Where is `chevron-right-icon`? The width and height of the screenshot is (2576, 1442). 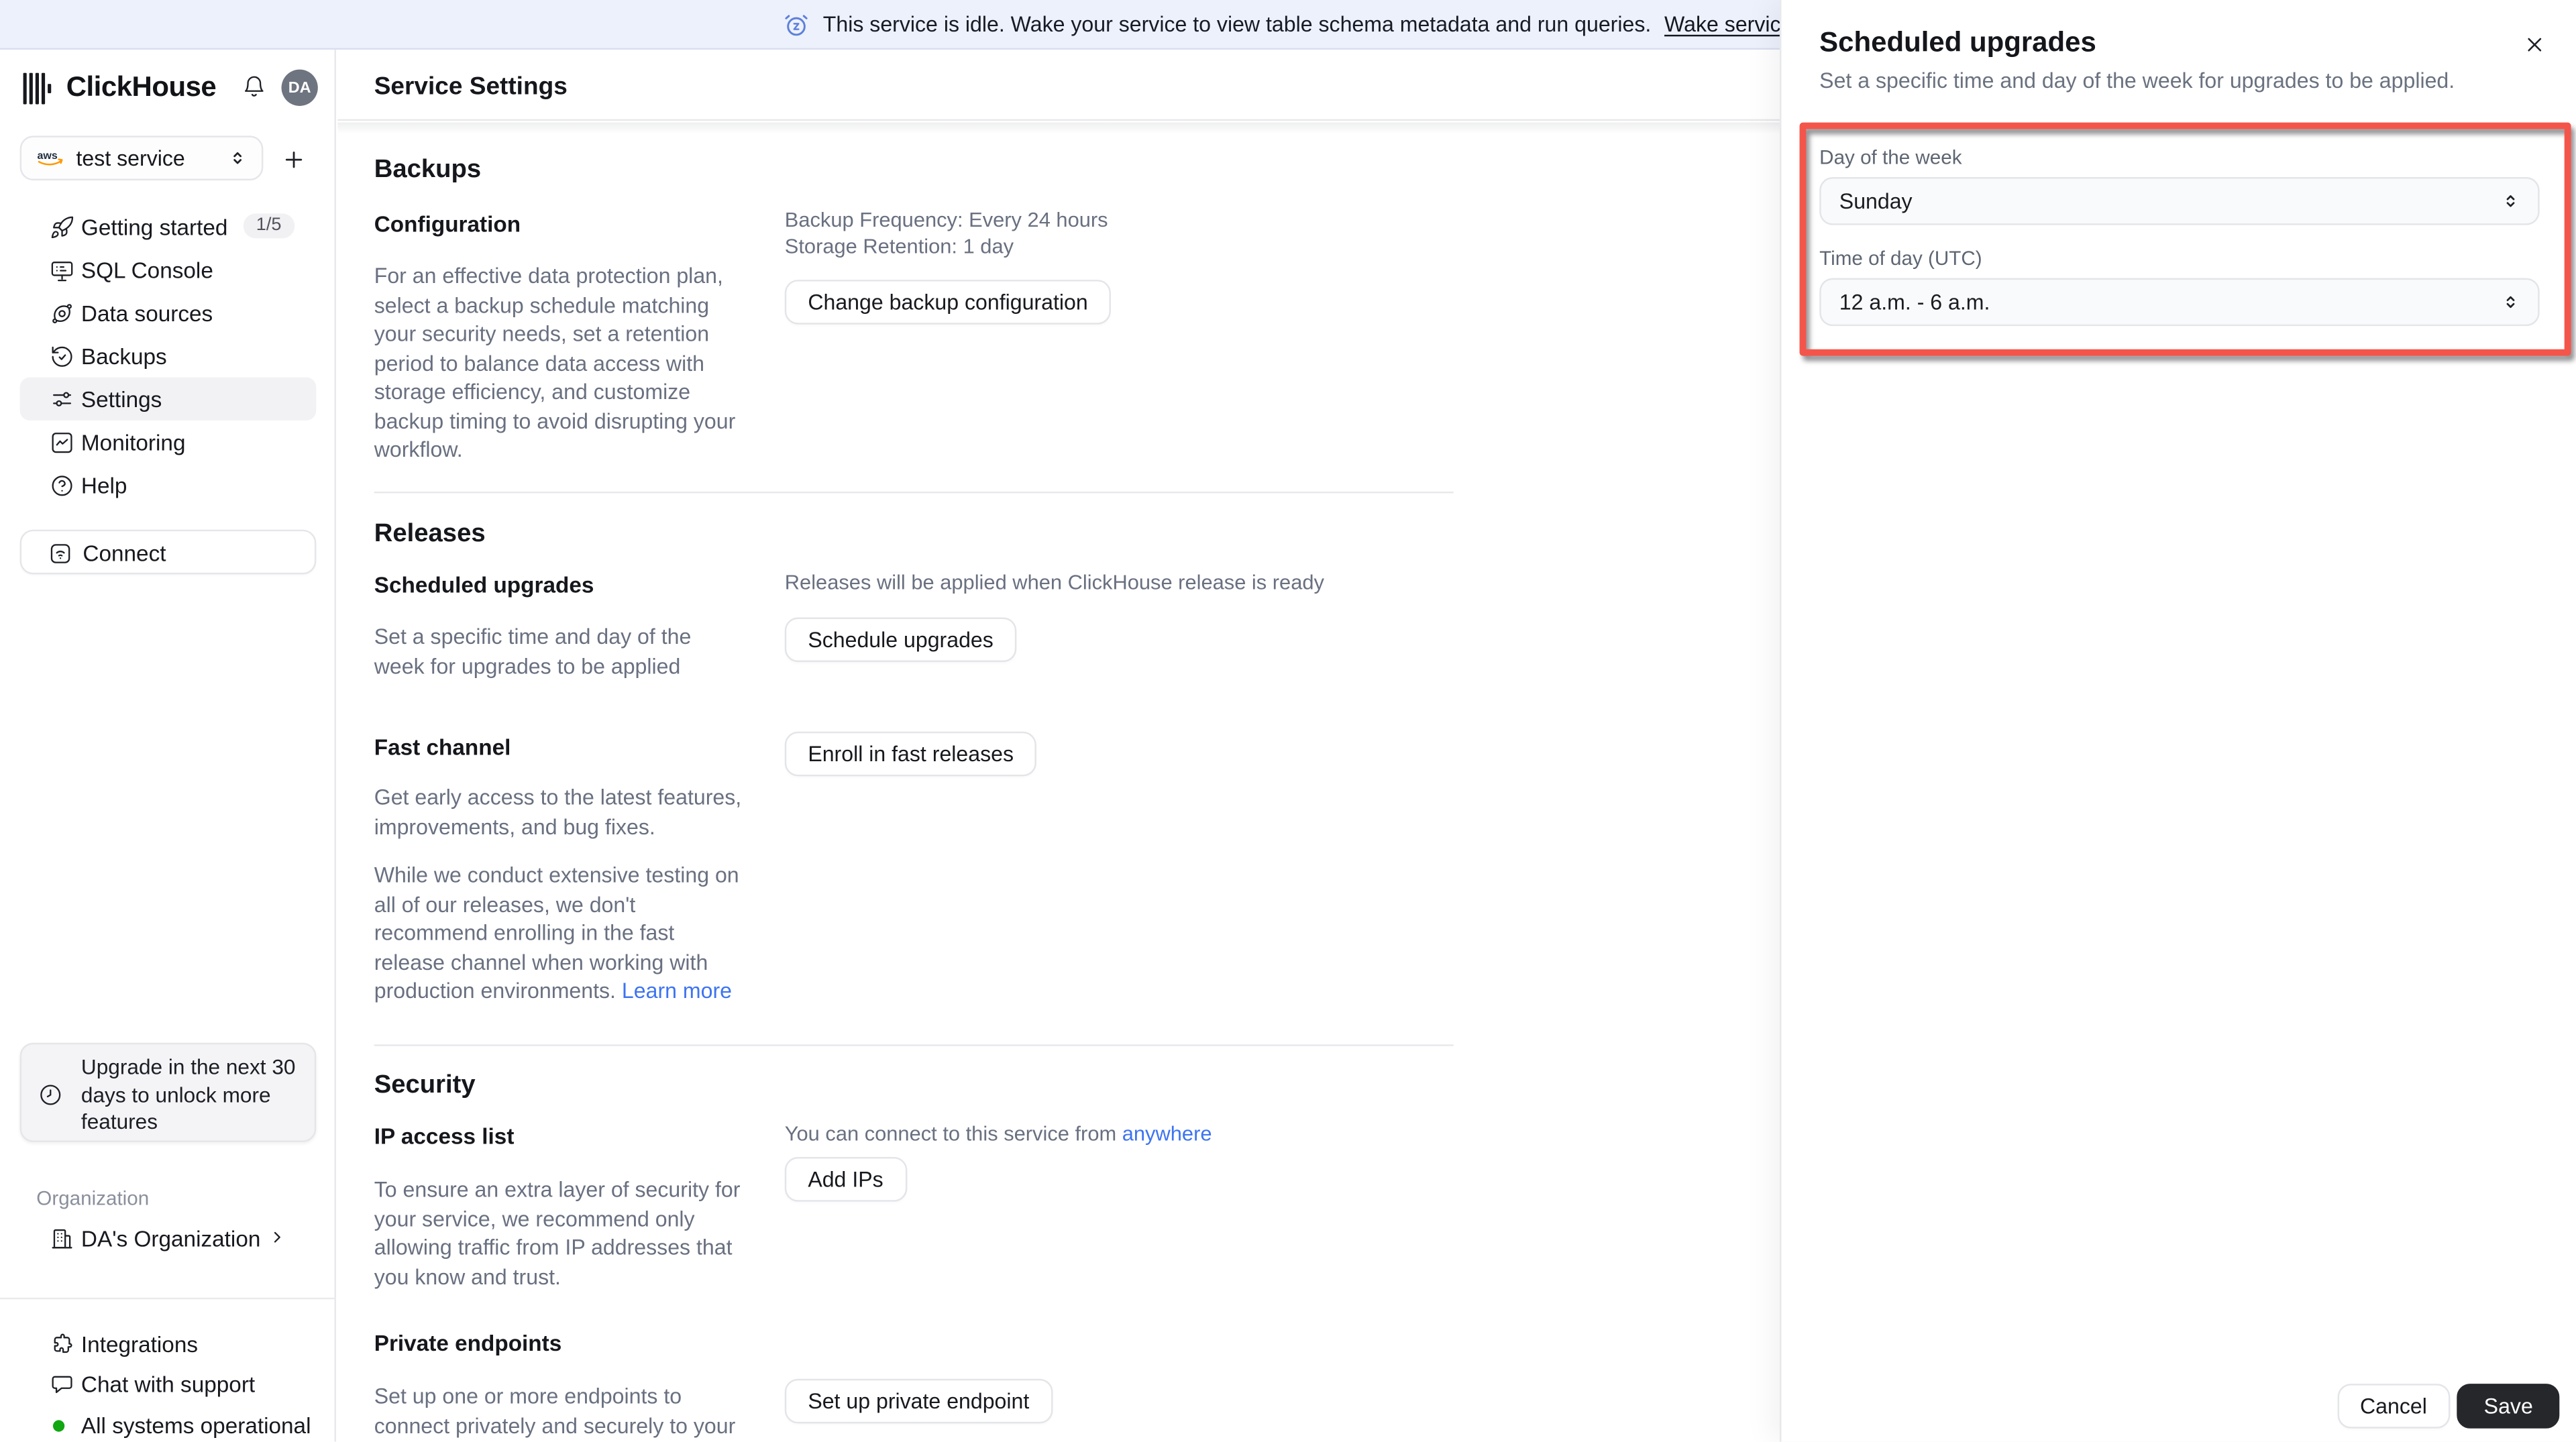 chevron-right-icon is located at coordinates (277, 1237).